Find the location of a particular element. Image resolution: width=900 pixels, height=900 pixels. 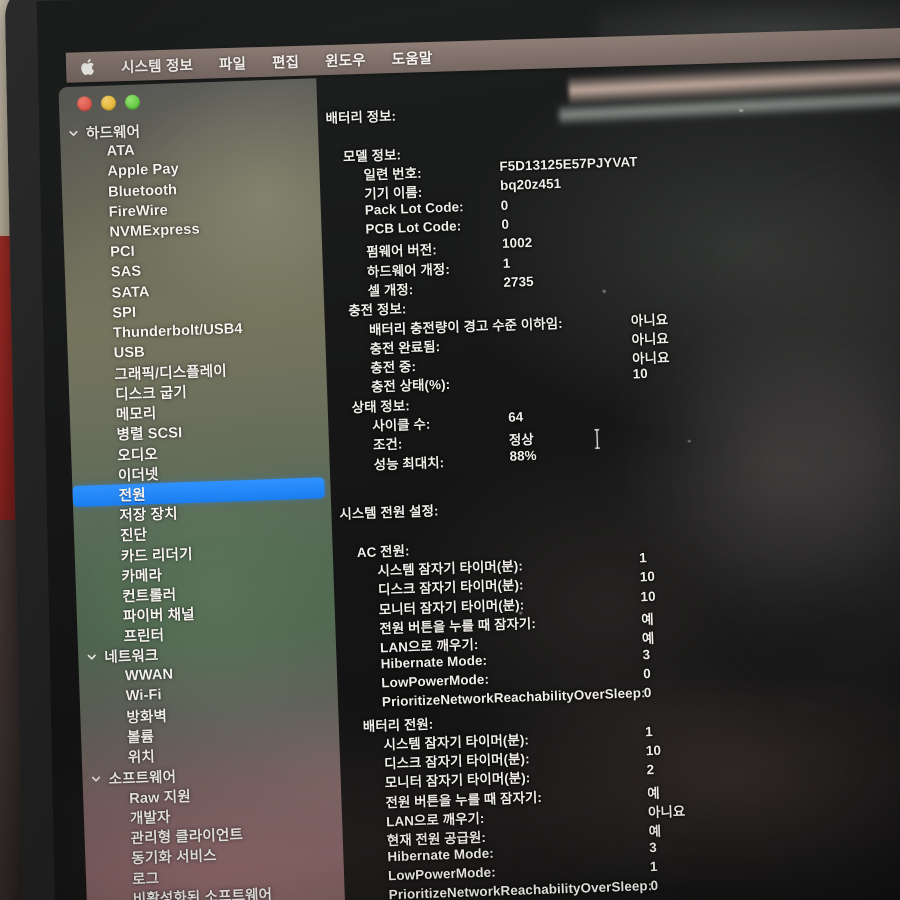

sidebar-group-label: 네트워크 is located at coordinates (131, 657).